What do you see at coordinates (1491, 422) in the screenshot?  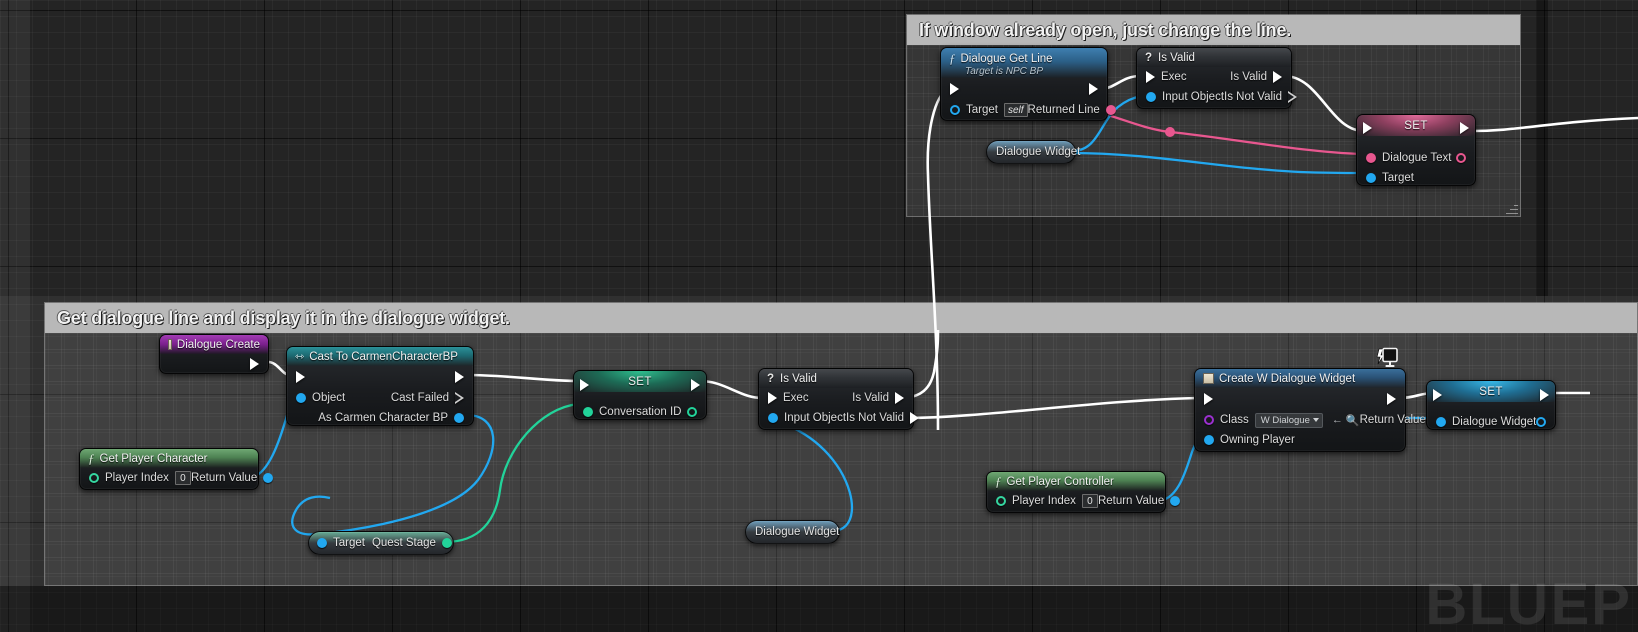 I see `pin-row-dialogue-widget: Dialogue Widget` at bounding box center [1491, 422].